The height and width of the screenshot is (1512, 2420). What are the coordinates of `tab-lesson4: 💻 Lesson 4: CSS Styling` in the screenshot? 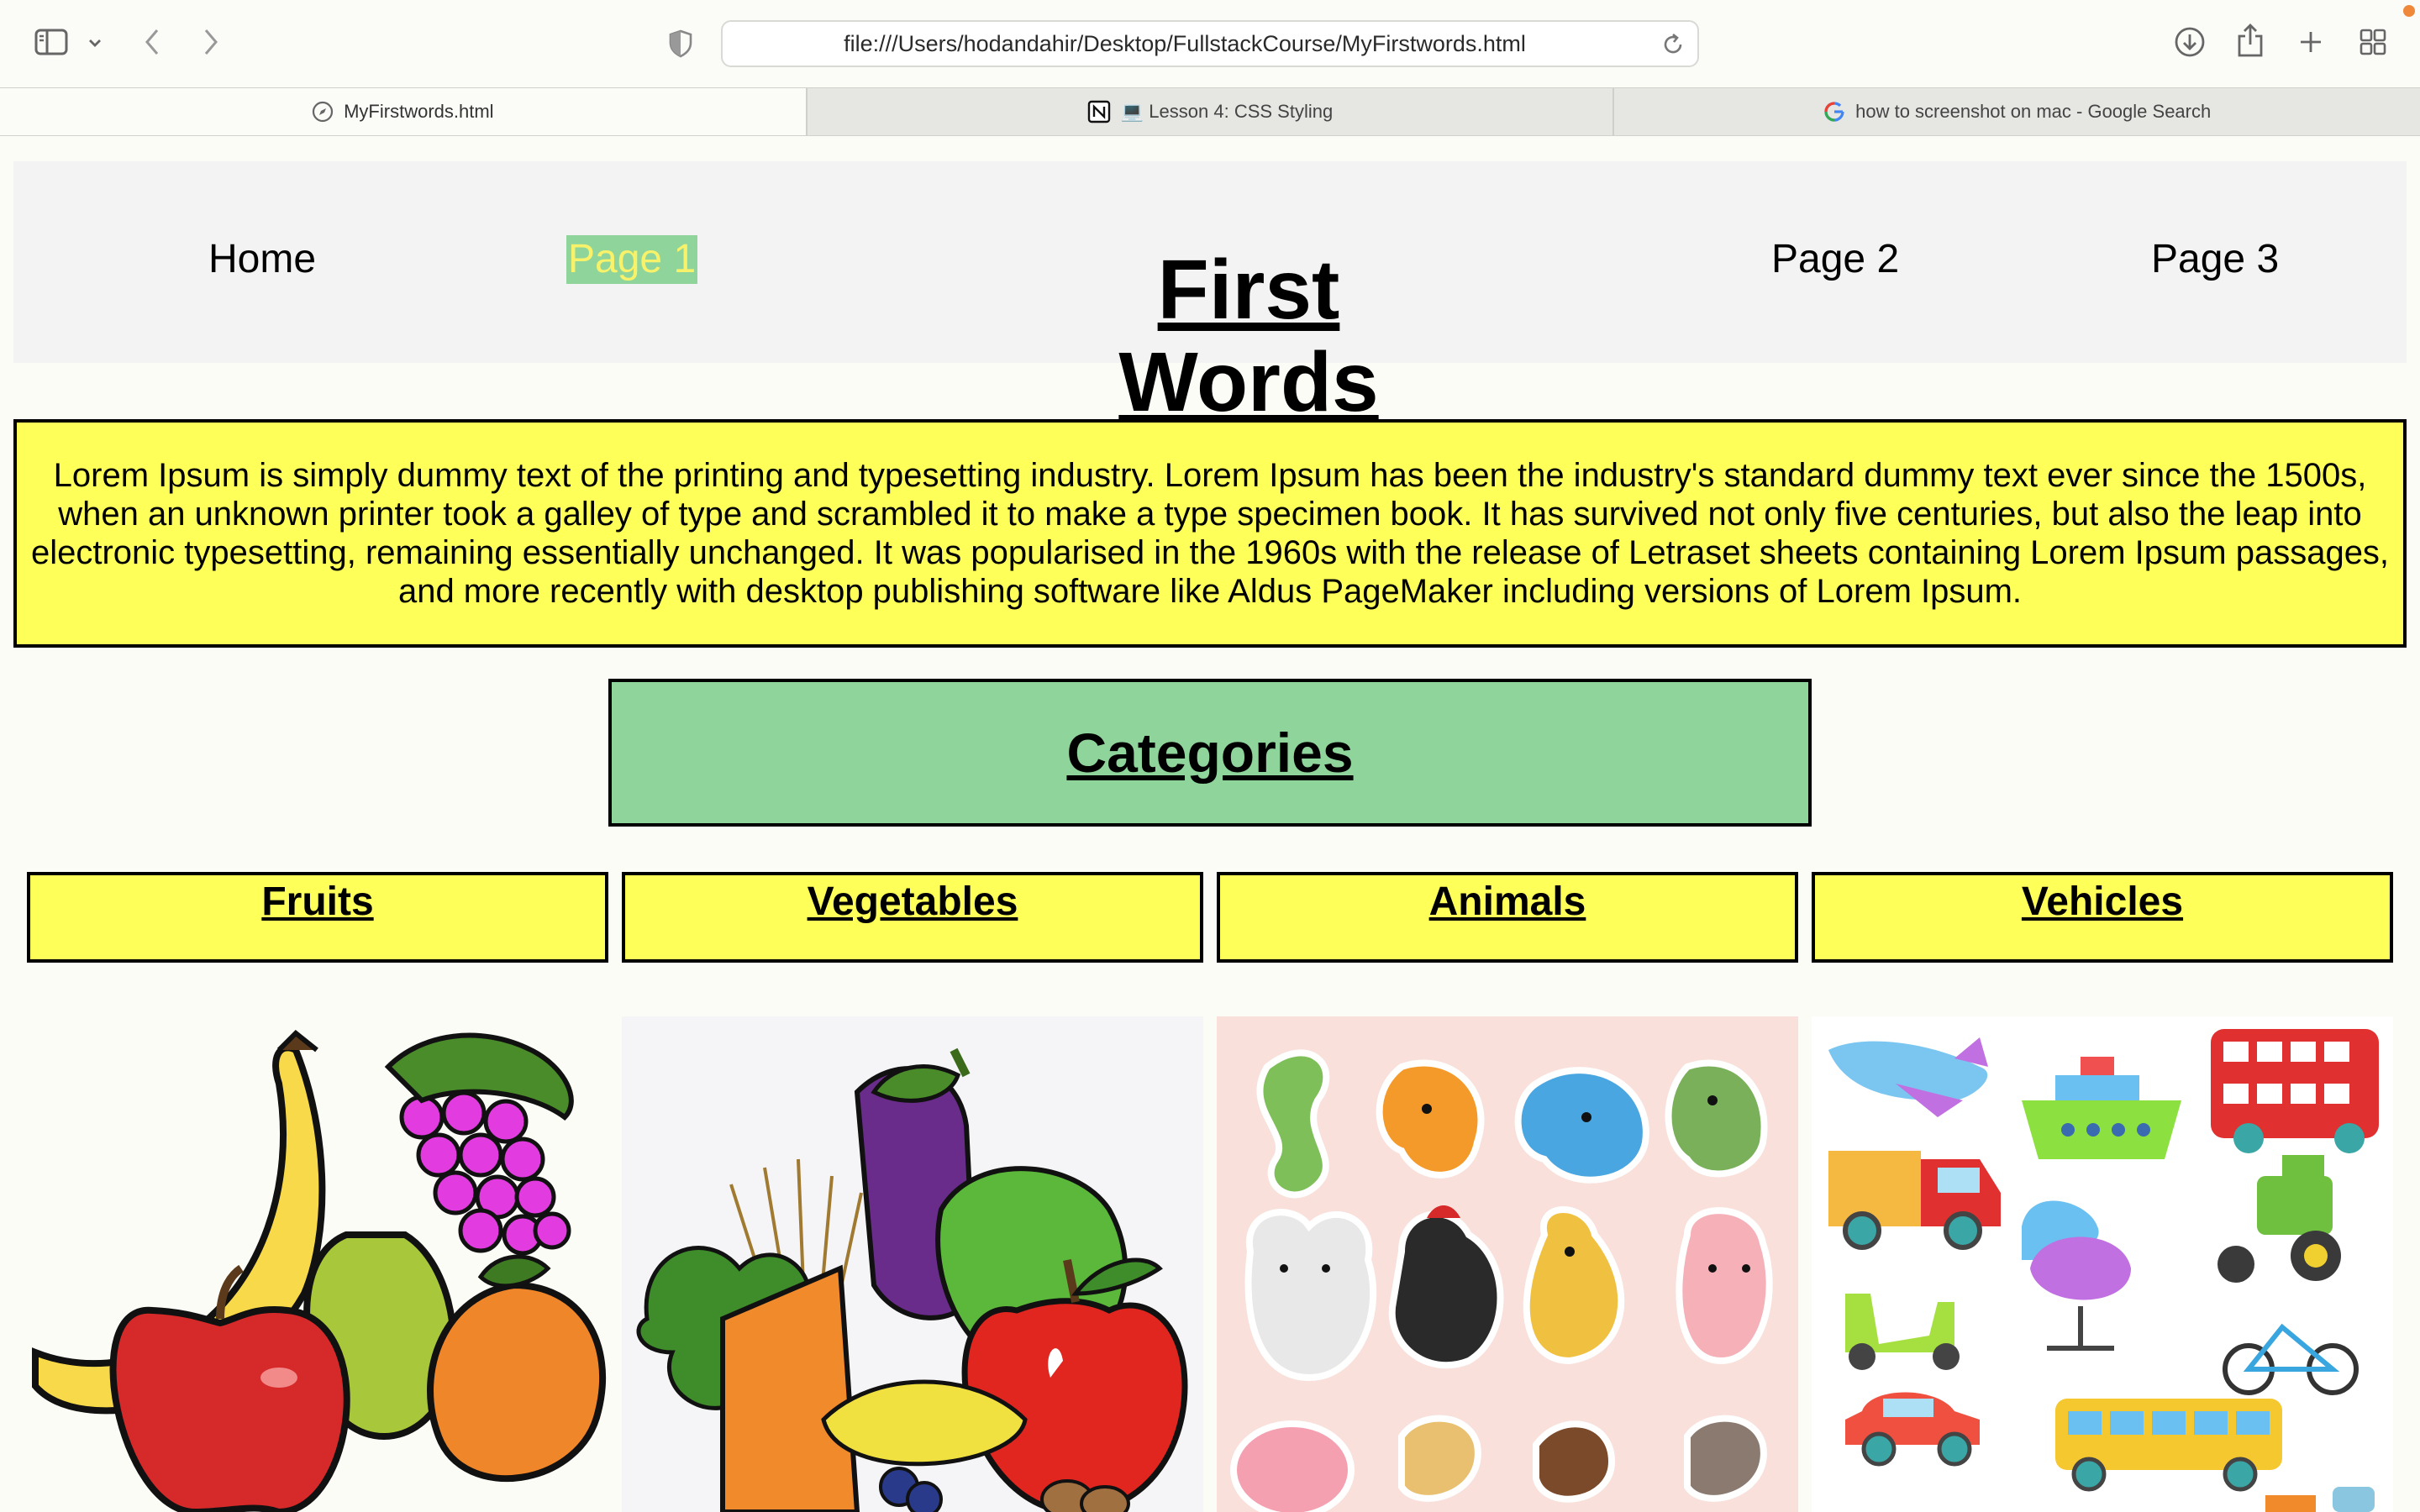 It's located at (1211, 111).